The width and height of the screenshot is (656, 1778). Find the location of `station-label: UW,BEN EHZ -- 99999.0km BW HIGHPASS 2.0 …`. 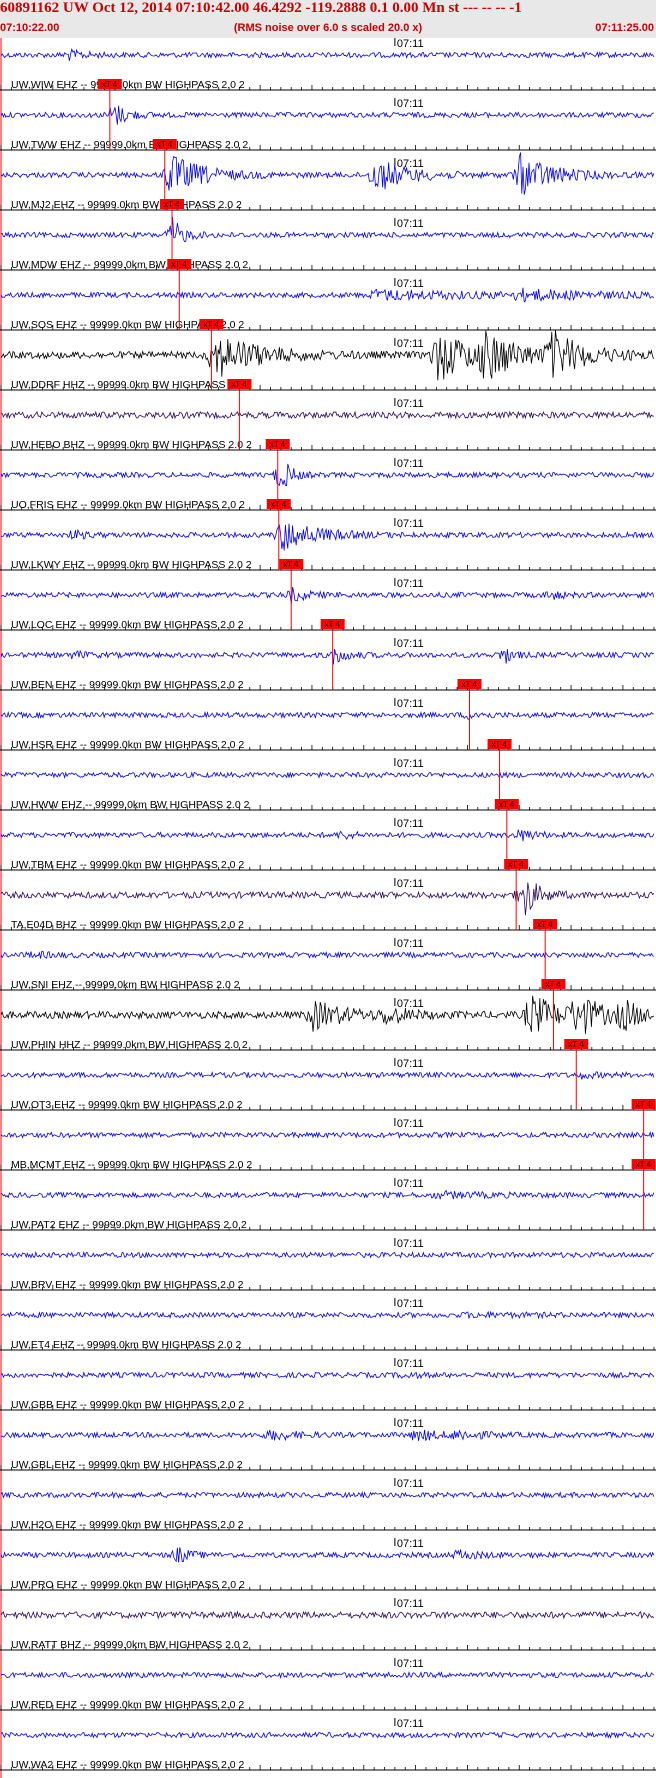

station-label: UW,BEN EHZ -- 99999.0km BW HIGHPASS 2.0 … is located at coordinates (127, 685).